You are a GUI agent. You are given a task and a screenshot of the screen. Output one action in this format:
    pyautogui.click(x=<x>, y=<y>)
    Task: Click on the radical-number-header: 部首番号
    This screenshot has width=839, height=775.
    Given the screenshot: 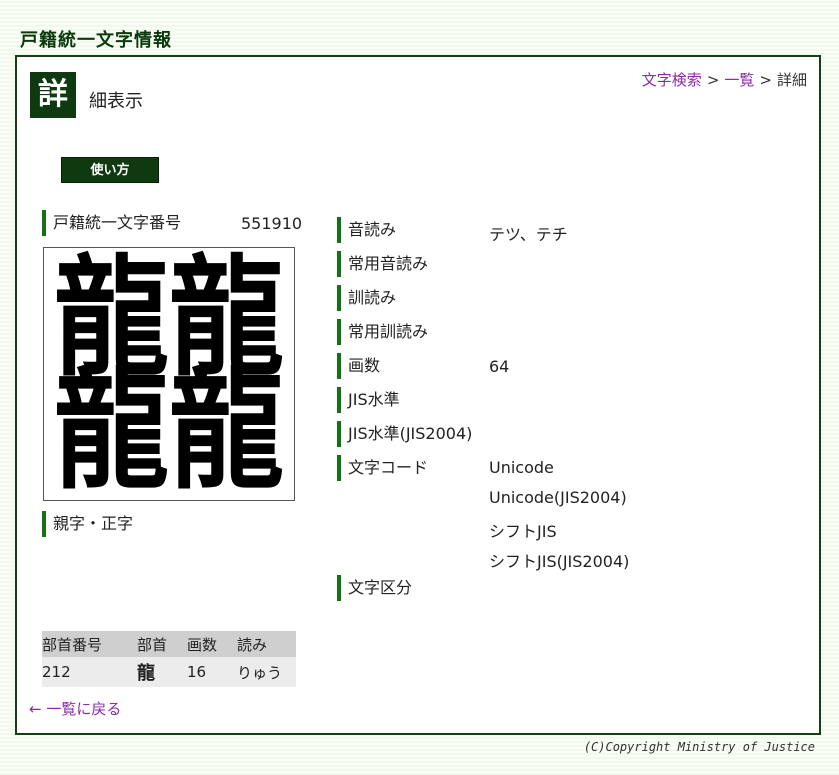 What is the action you would take?
    pyautogui.click(x=89, y=644)
    